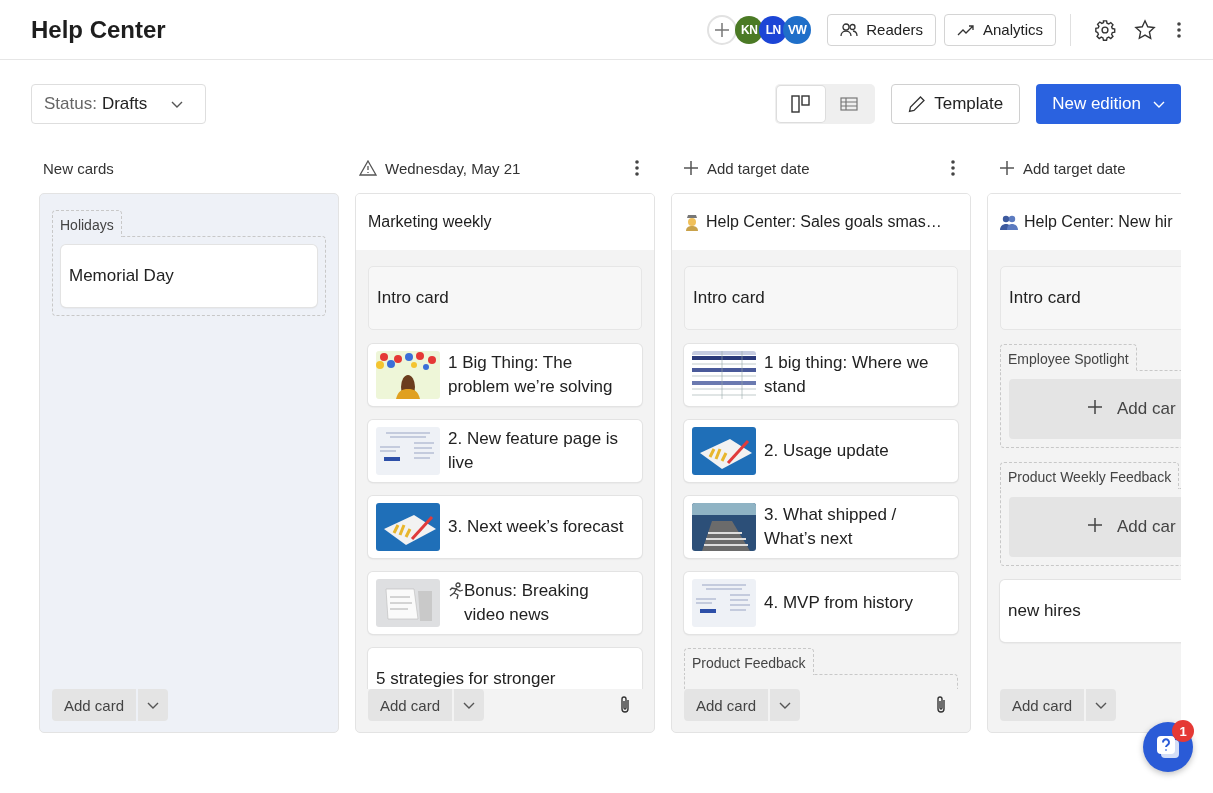  What do you see at coordinates (177, 104) in the screenshot?
I see `chevron-down-icon` at bounding box center [177, 104].